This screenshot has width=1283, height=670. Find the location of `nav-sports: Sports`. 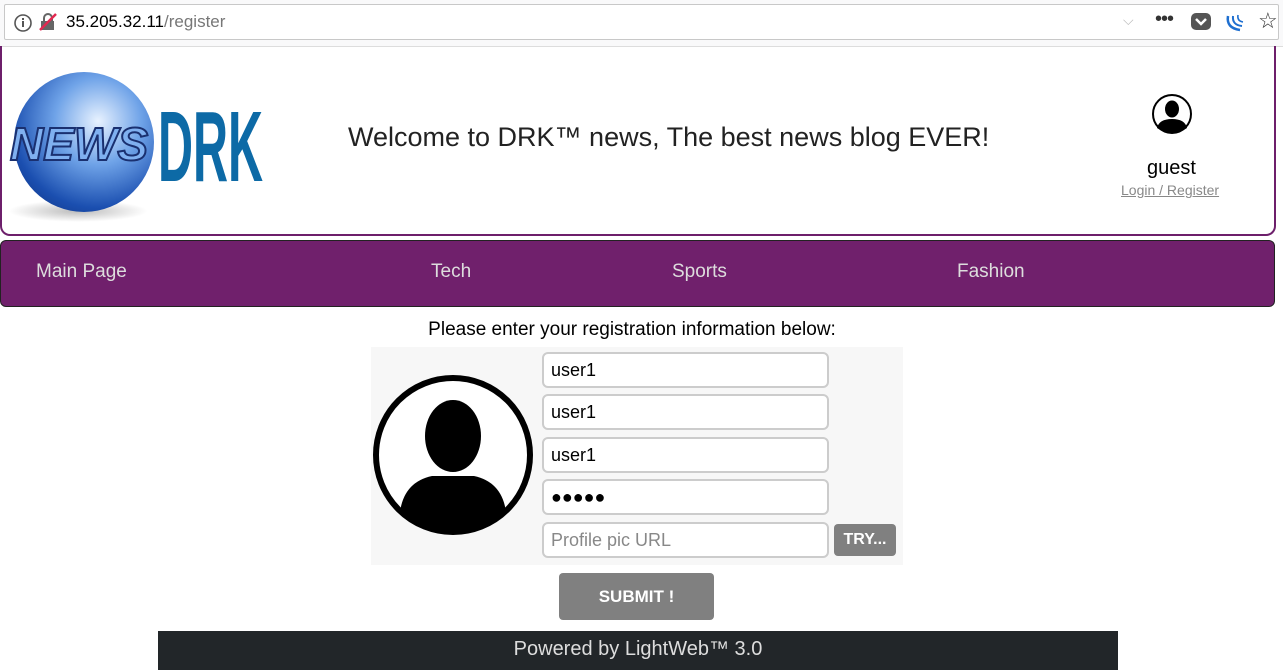

nav-sports: Sports is located at coordinates (699, 272).